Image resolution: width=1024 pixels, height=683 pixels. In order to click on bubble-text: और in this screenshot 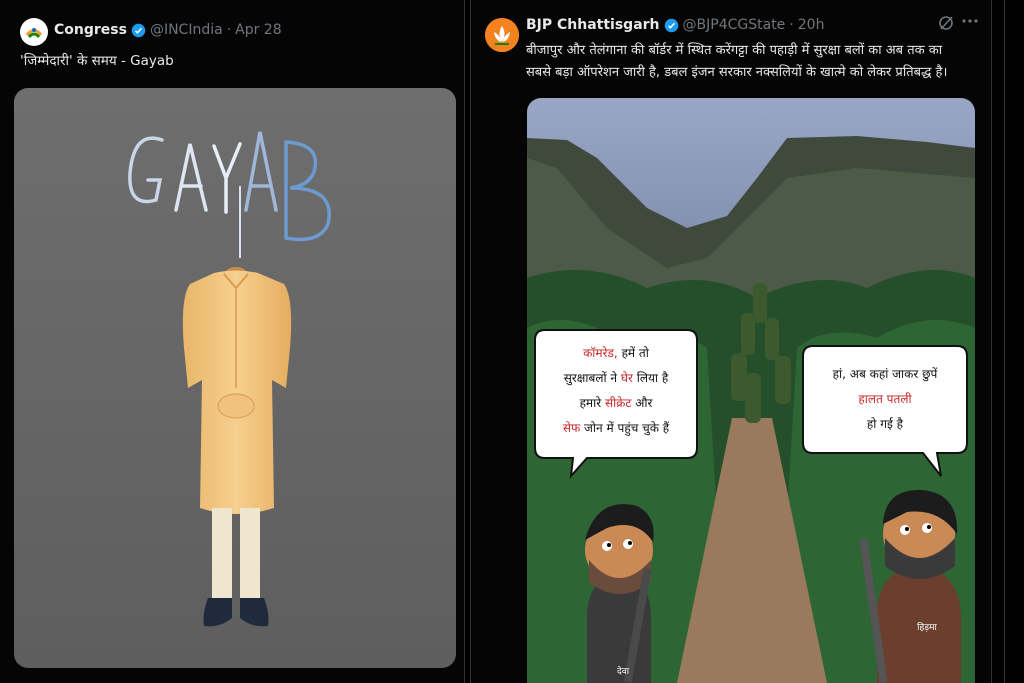, I will do `click(642, 403)`.